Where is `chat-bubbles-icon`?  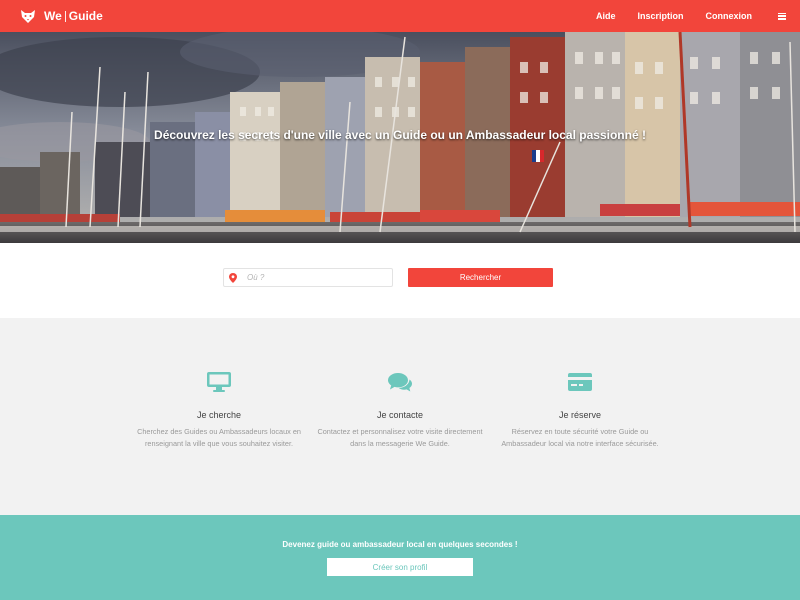 chat-bubbles-icon is located at coordinates (400, 382).